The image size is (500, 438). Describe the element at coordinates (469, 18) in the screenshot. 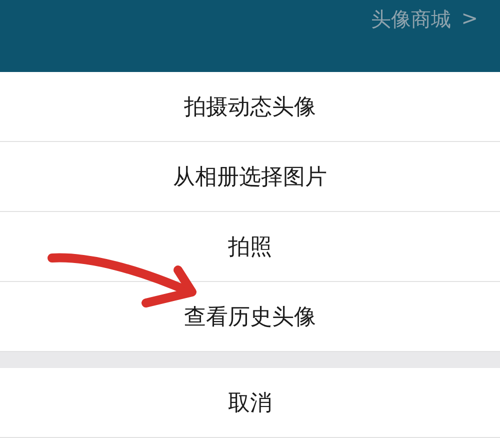

I see `chevron-icon: >` at that location.